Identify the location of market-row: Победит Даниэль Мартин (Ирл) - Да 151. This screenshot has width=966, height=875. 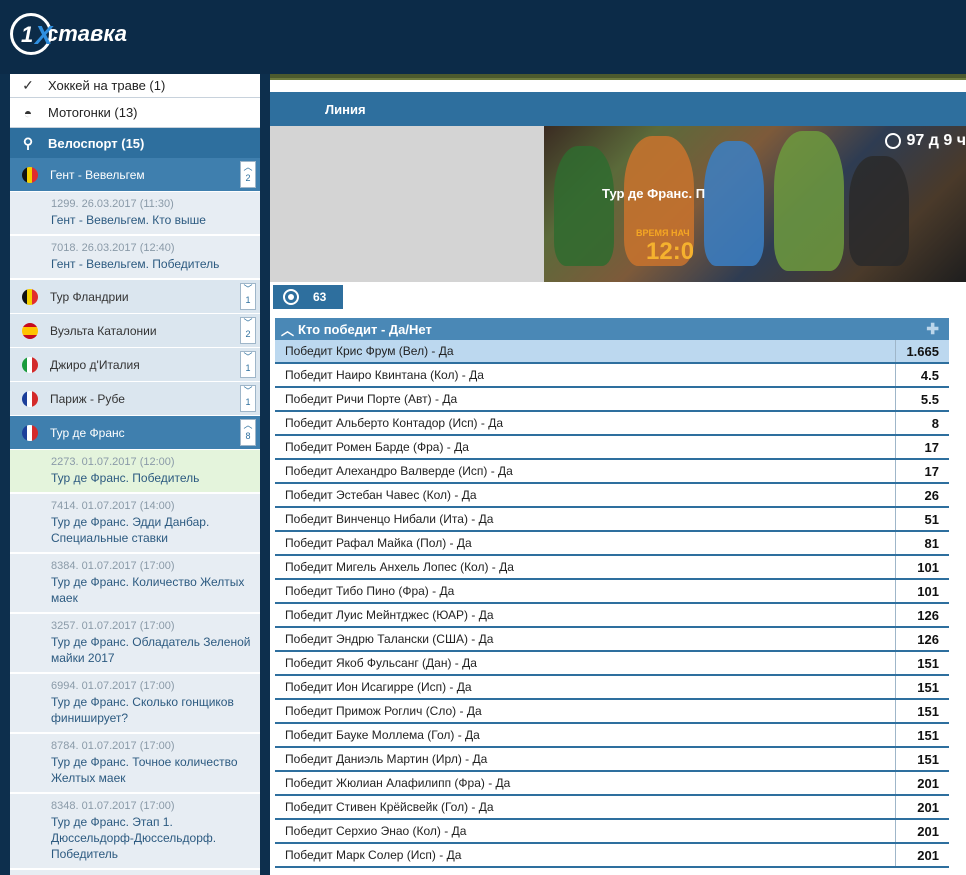
(612, 760).